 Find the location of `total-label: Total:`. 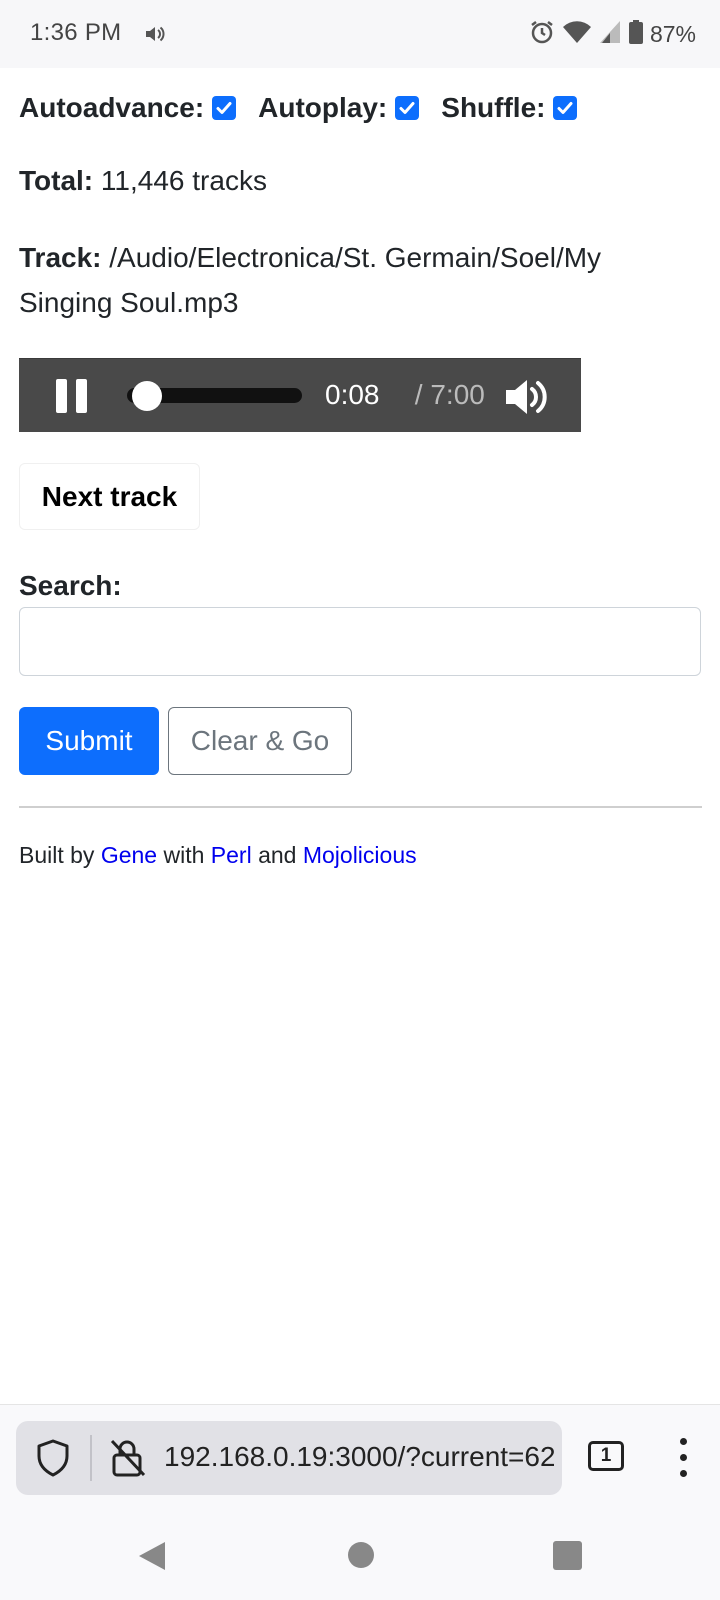

total-label: Total: is located at coordinates (56, 180).